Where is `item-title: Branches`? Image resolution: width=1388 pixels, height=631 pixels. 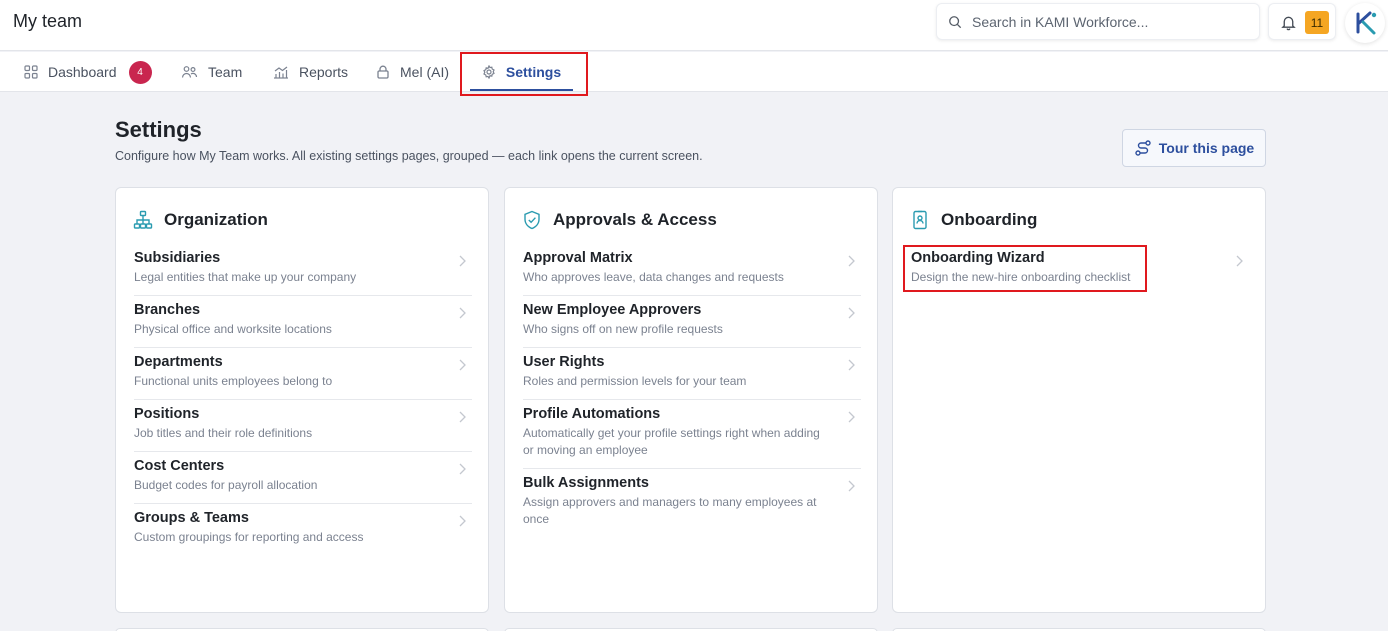 item-title: Branches is located at coordinates (167, 310).